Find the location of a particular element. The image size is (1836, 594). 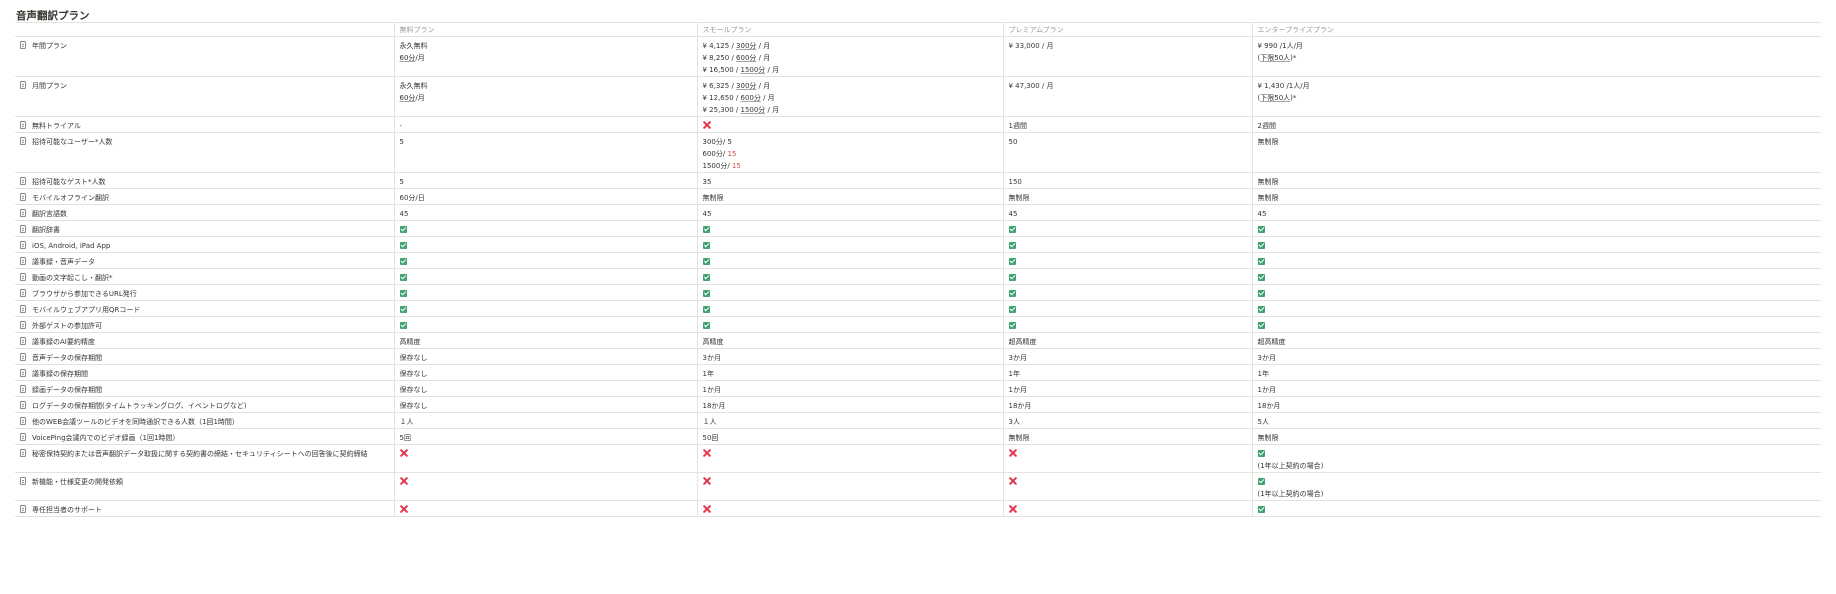

cell-premium is located at coordinates (1127, 308).